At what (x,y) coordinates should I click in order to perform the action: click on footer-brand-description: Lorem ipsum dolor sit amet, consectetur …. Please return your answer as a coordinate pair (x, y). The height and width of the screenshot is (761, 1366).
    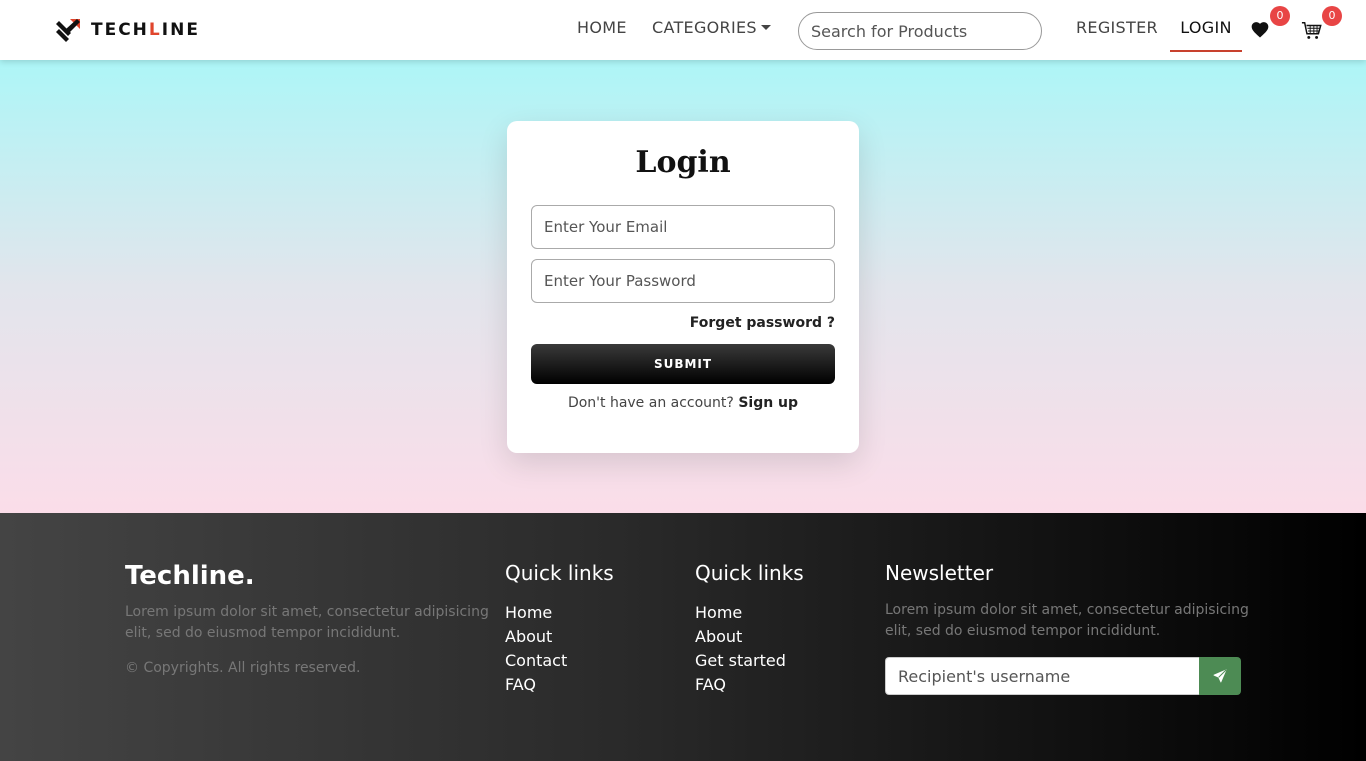
    Looking at the image, I should click on (307, 622).